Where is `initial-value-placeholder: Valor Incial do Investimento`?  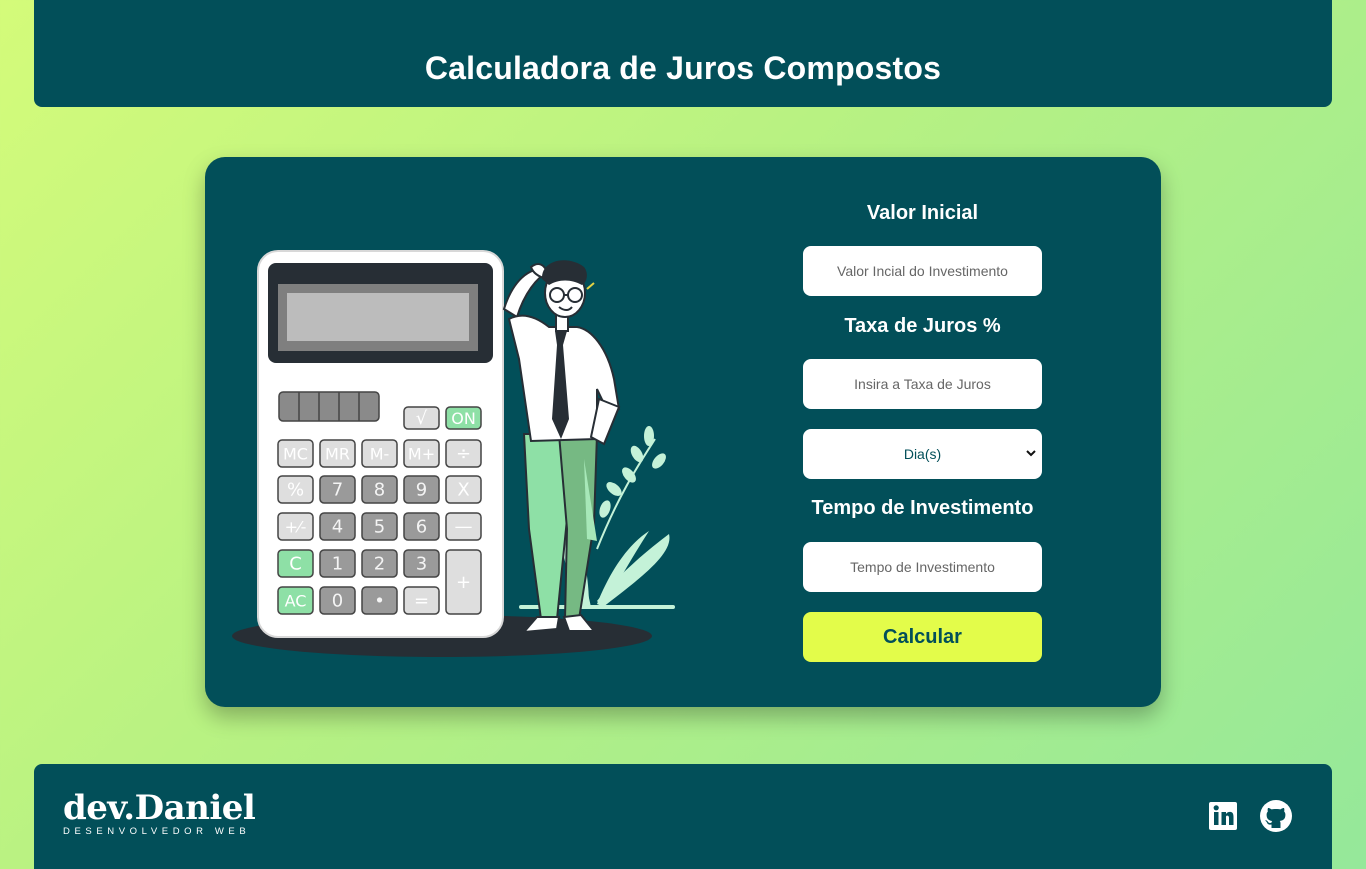
initial-value-placeholder: Valor Incial do Investimento is located at coordinates (922, 271).